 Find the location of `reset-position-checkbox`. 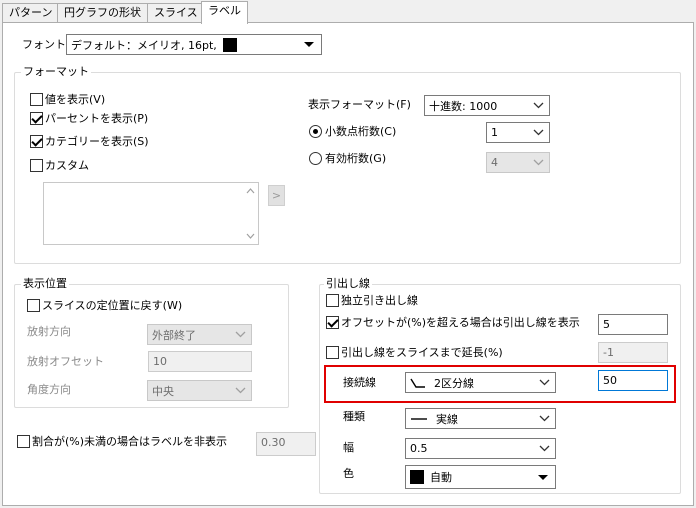

reset-position-checkbox is located at coordinates (33, 305).